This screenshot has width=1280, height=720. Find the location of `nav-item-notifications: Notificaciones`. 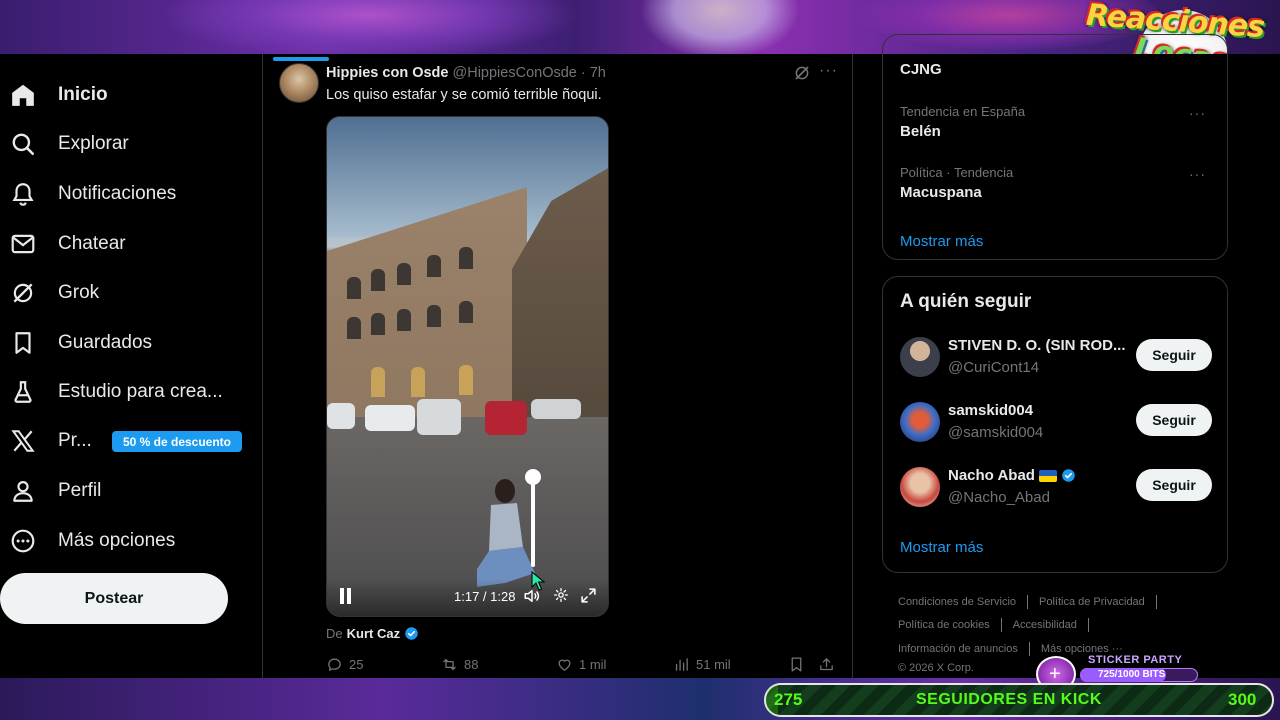

nav-item-notifications: Notificaciones is located at coordinates (93, 194).